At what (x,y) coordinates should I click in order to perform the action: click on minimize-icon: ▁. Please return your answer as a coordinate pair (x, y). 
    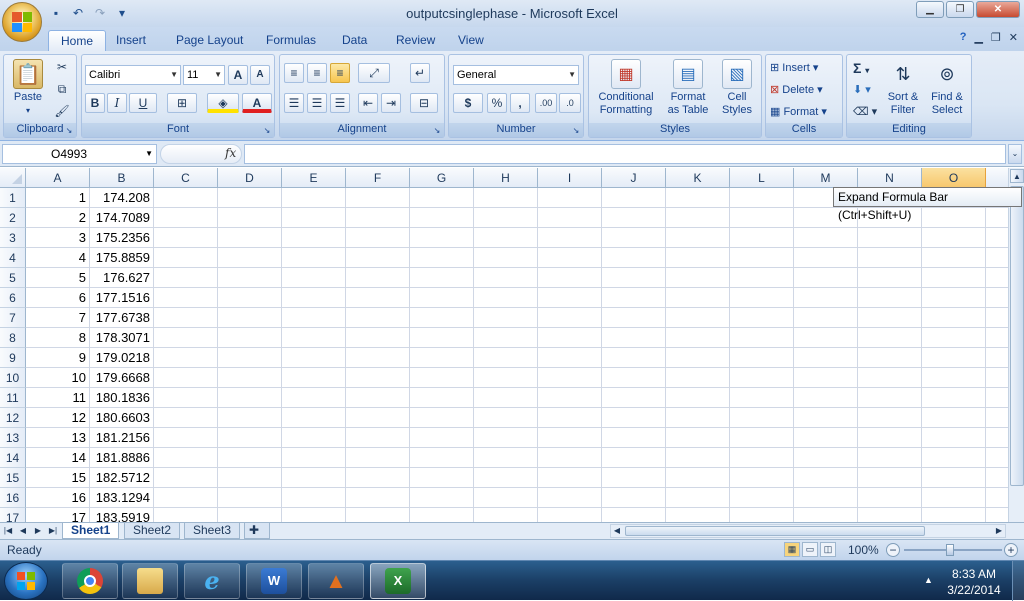
    Looking at the image, I should click on (930, 9).